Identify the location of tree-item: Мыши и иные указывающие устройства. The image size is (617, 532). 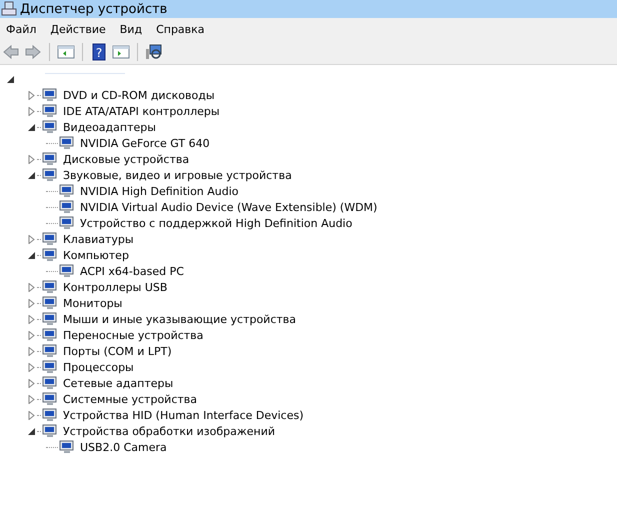
(180, 319).